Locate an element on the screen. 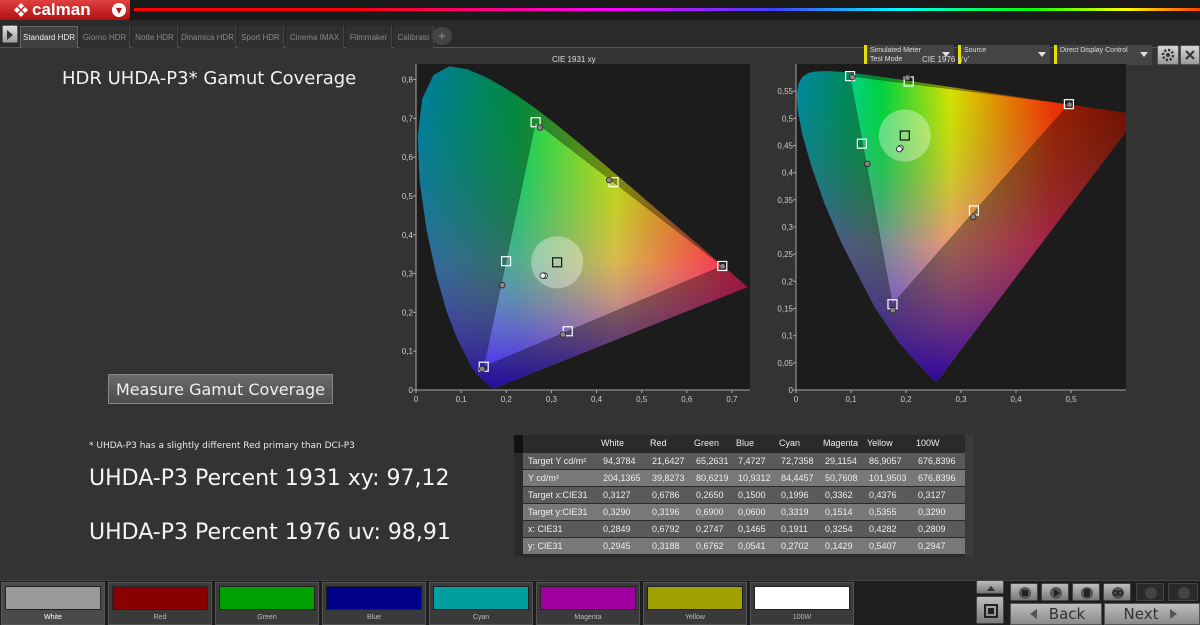  table-cell: 0,2702 is located at coordinates (795, 546).